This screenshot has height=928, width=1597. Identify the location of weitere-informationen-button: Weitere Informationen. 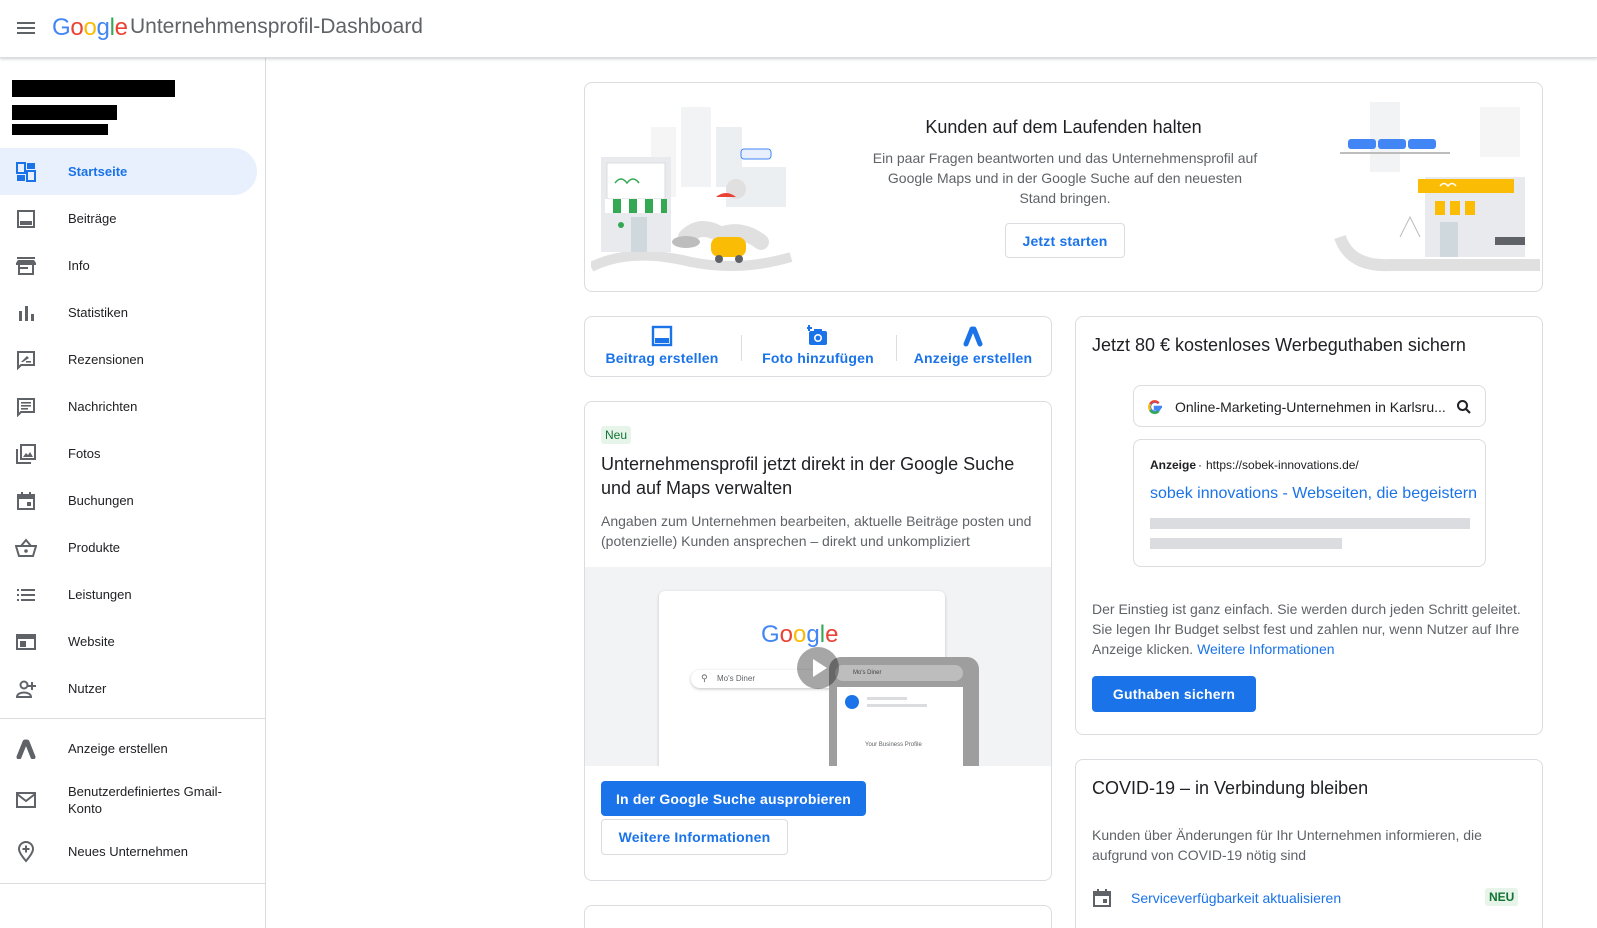
(694, 837).